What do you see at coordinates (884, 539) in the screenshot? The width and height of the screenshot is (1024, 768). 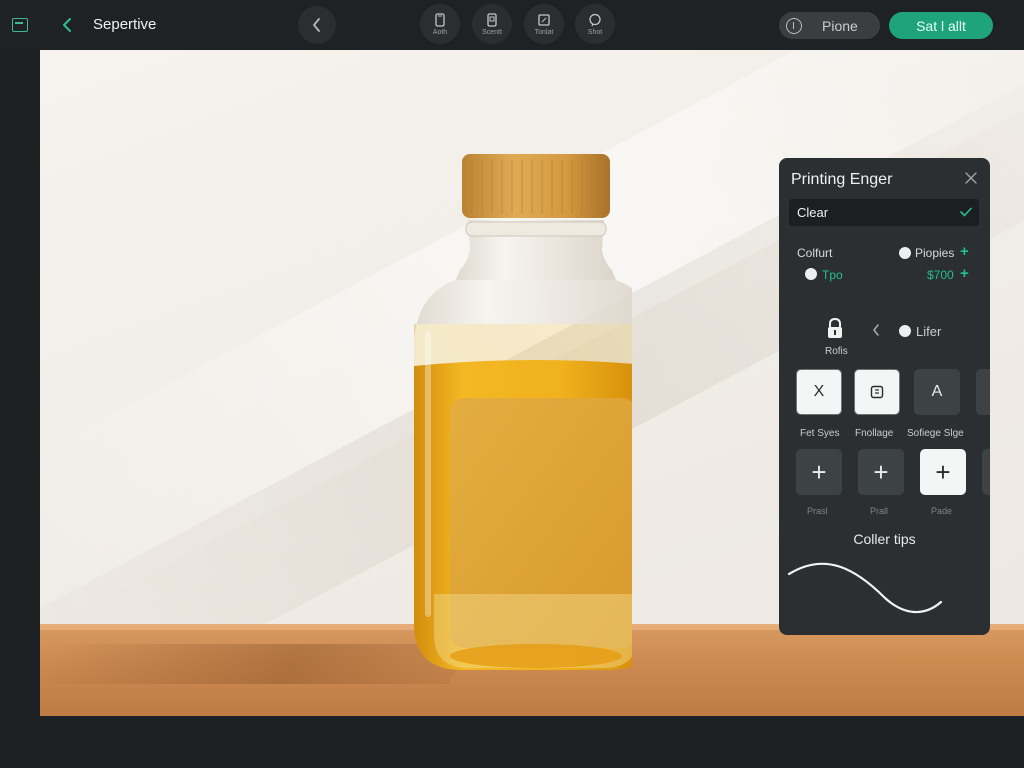 I see `section-heading: Coller tips` at bounding box center [884, 539].